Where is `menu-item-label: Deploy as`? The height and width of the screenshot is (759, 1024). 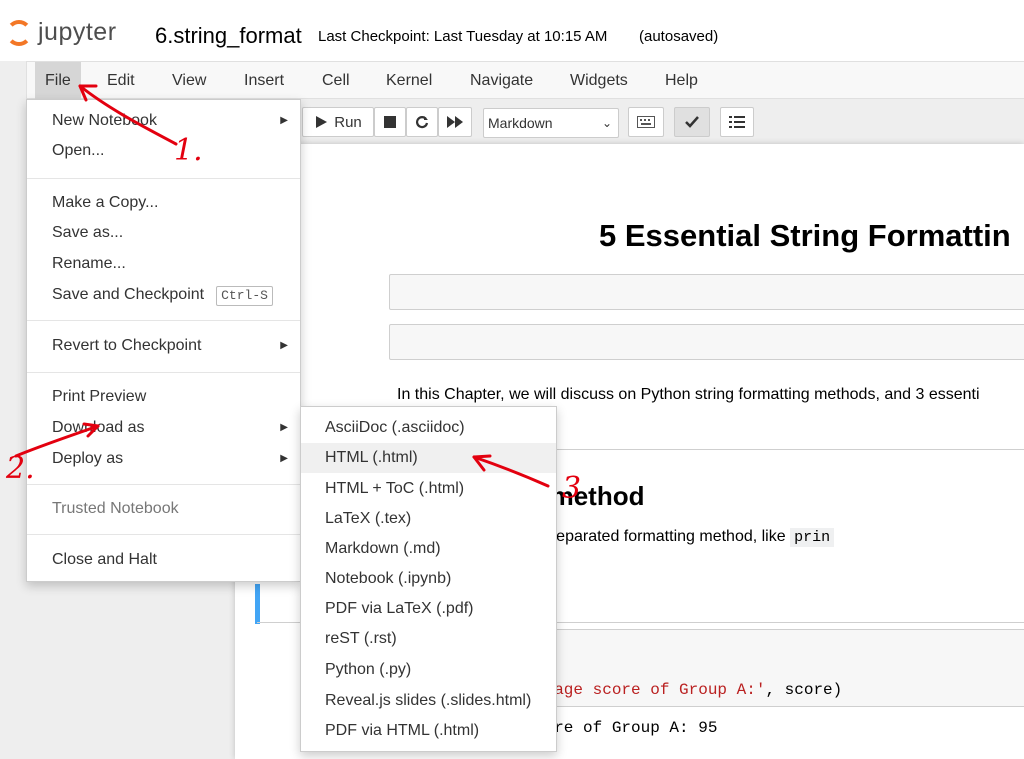 menu-item-label: Deploy as is located at coordinates (88, 458).